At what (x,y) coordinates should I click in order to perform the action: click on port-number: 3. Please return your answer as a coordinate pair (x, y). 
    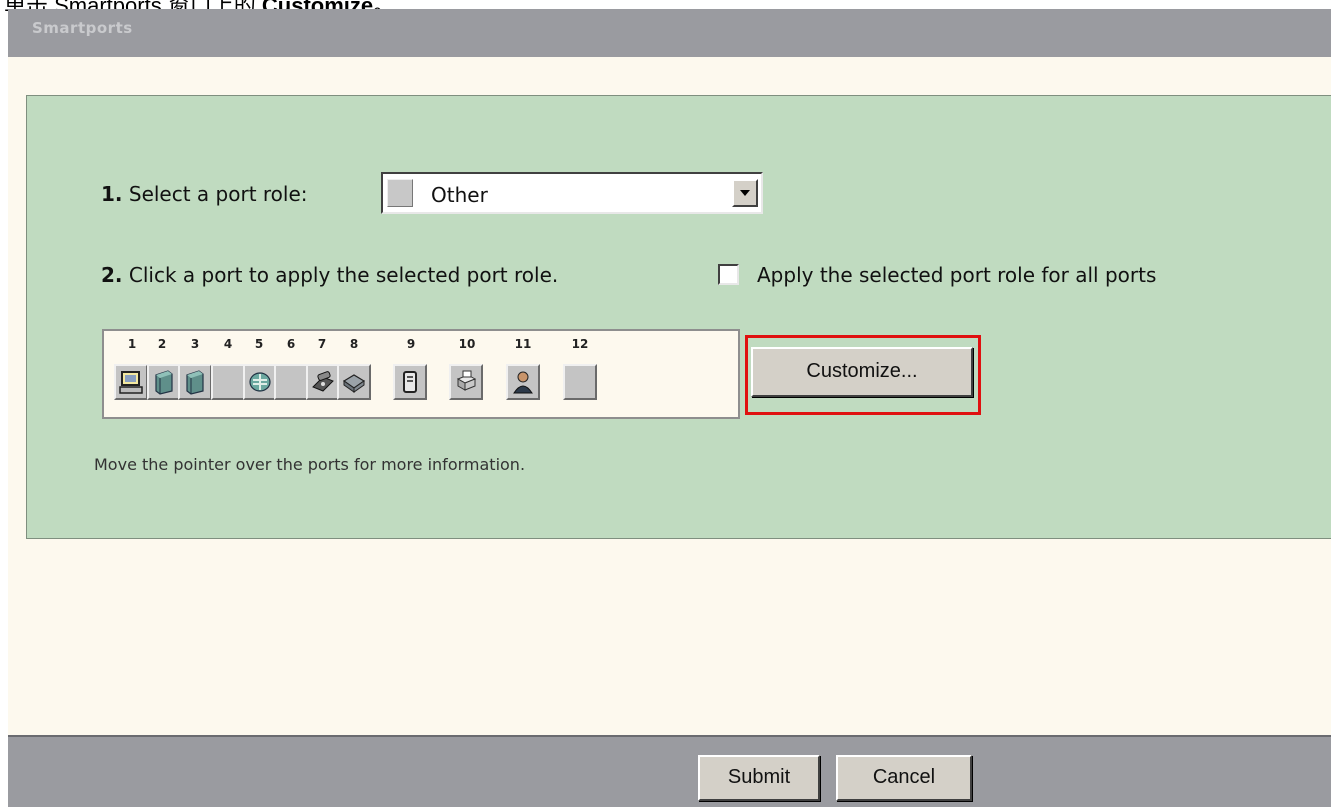
    Looking at the image, I should click on (195, 344).